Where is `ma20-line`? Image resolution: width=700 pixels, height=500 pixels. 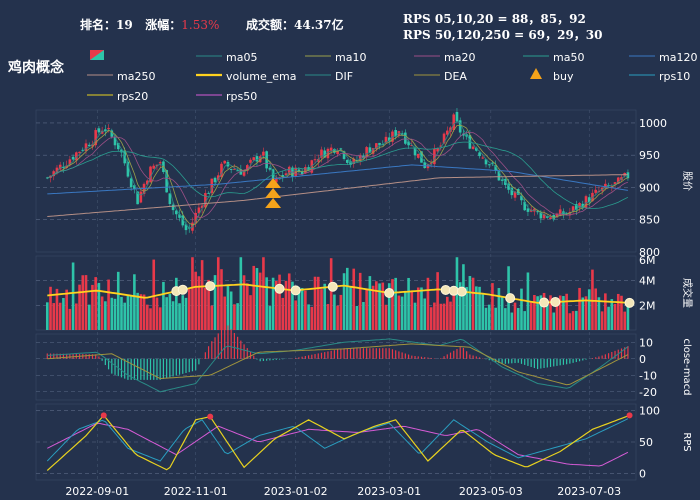 ma20-line is located at coordinates (338, 175).